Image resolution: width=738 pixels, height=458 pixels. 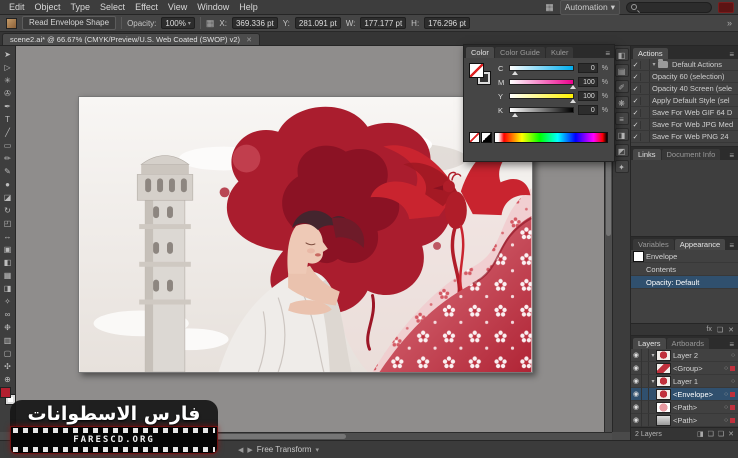 I want to click on color-spectrum, so click(x=551, y=137).